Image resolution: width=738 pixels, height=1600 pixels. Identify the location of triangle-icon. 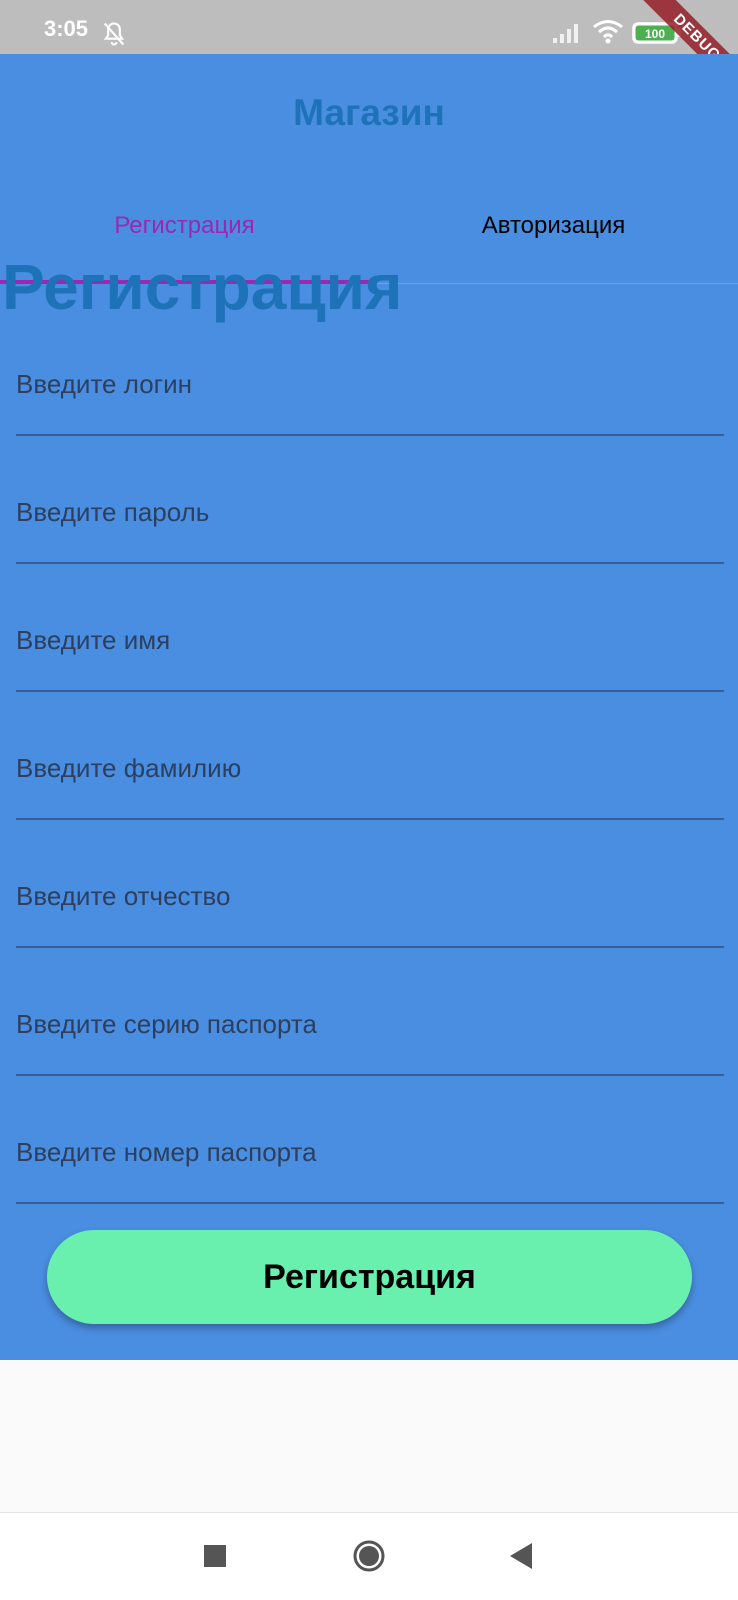
(521, 1556).